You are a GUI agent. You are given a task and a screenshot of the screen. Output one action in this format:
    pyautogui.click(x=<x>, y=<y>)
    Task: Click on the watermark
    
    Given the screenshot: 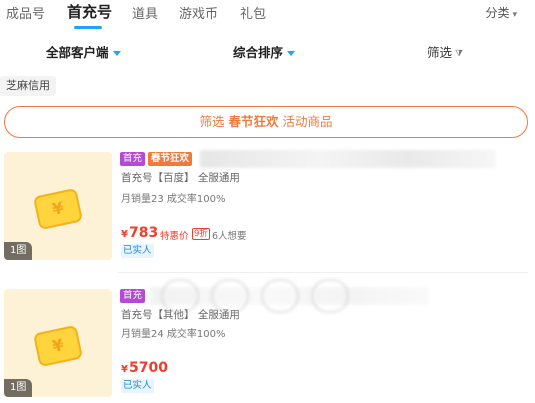 What is the action you would take?
    pyautogui.click(x=290, y=298)
    